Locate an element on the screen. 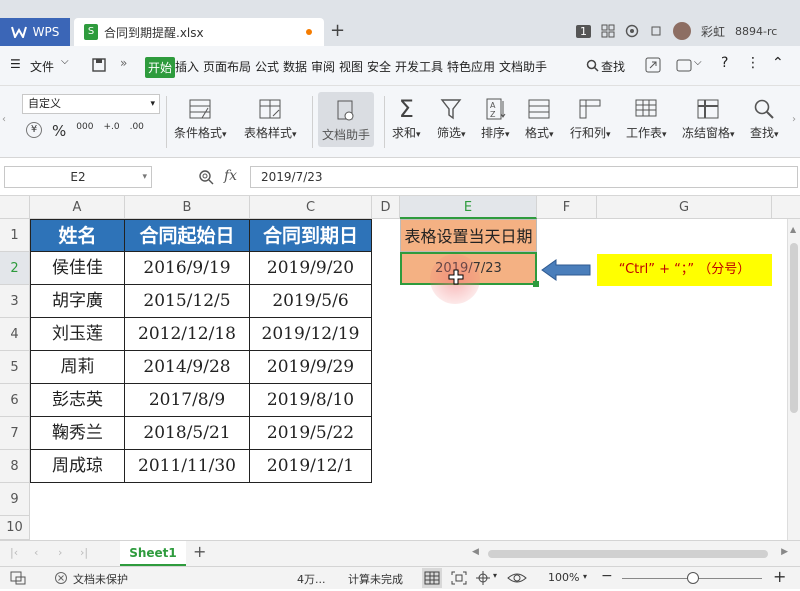 This screenshot has height=591, width=800. formula-input: 2019/7/23 is located at coordinates (524, 177).